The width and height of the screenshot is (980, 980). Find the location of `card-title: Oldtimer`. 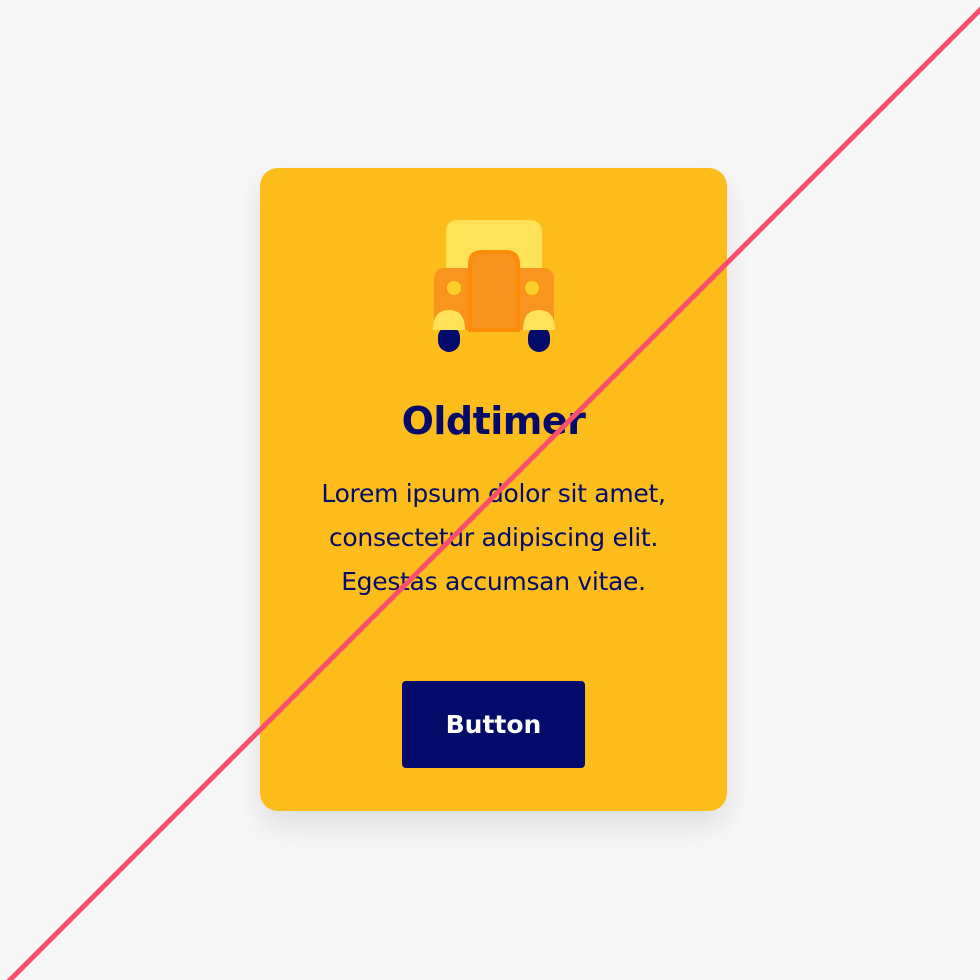

card-title: Oldtimer is located at coordinates (493, 421).